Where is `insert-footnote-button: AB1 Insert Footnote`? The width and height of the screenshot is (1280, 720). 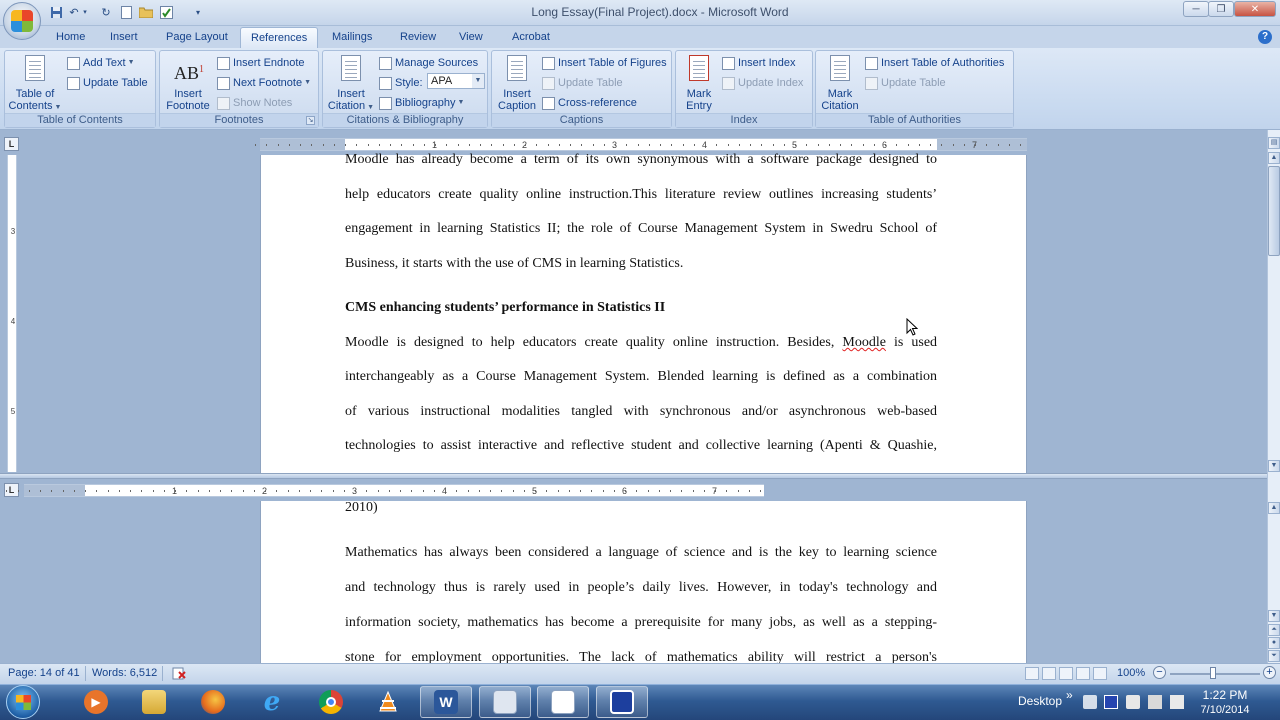 insert-footnote-button: AB1 Insert Footnote is located at coordinates (188, 83).